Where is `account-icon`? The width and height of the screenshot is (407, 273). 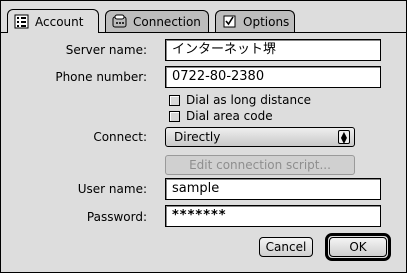 account-icon is located at coordinates (21, 21).